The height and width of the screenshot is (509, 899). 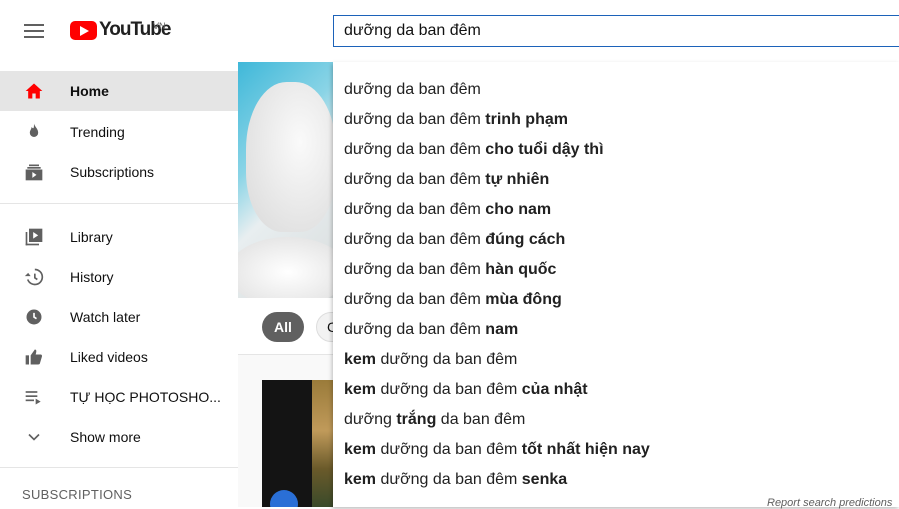 I want to click on suggestion-completion: mùa đông, so click(x=523, y=299).